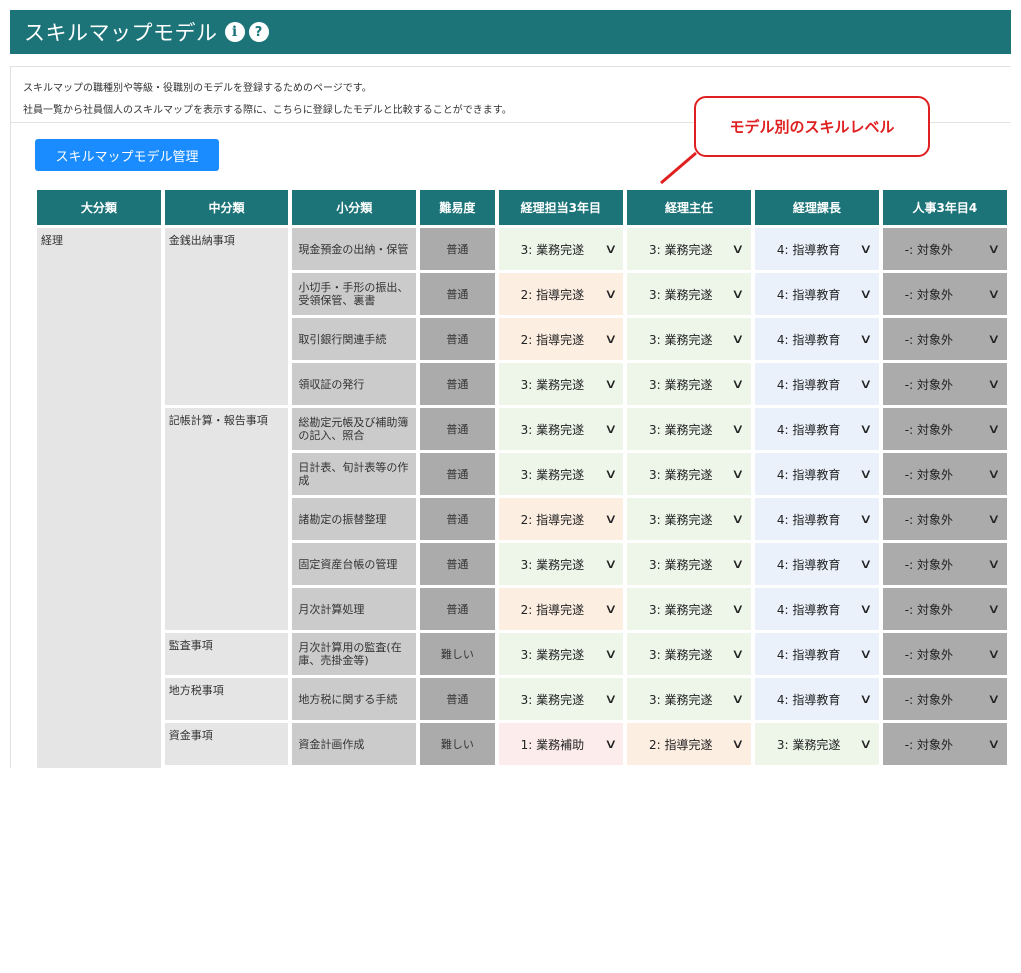 This screenshot has width=1021, height=973. I want to click on table-header-row: 大分類 中分類 小分類 難易度 経理担当3年目 経理主任 経理課長 人事3年目4, so click(522, 207).